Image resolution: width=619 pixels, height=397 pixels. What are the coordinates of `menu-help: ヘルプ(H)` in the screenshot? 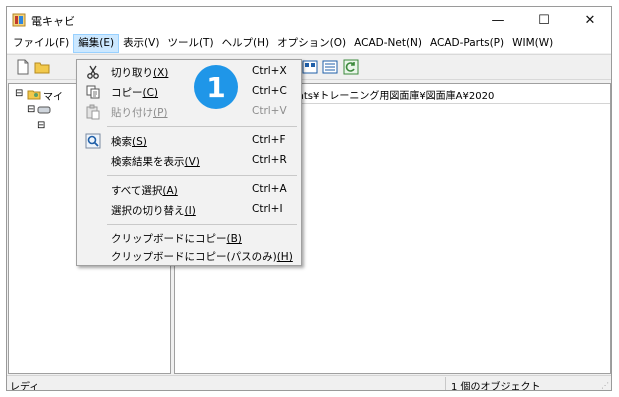 It's located at (246, 43).